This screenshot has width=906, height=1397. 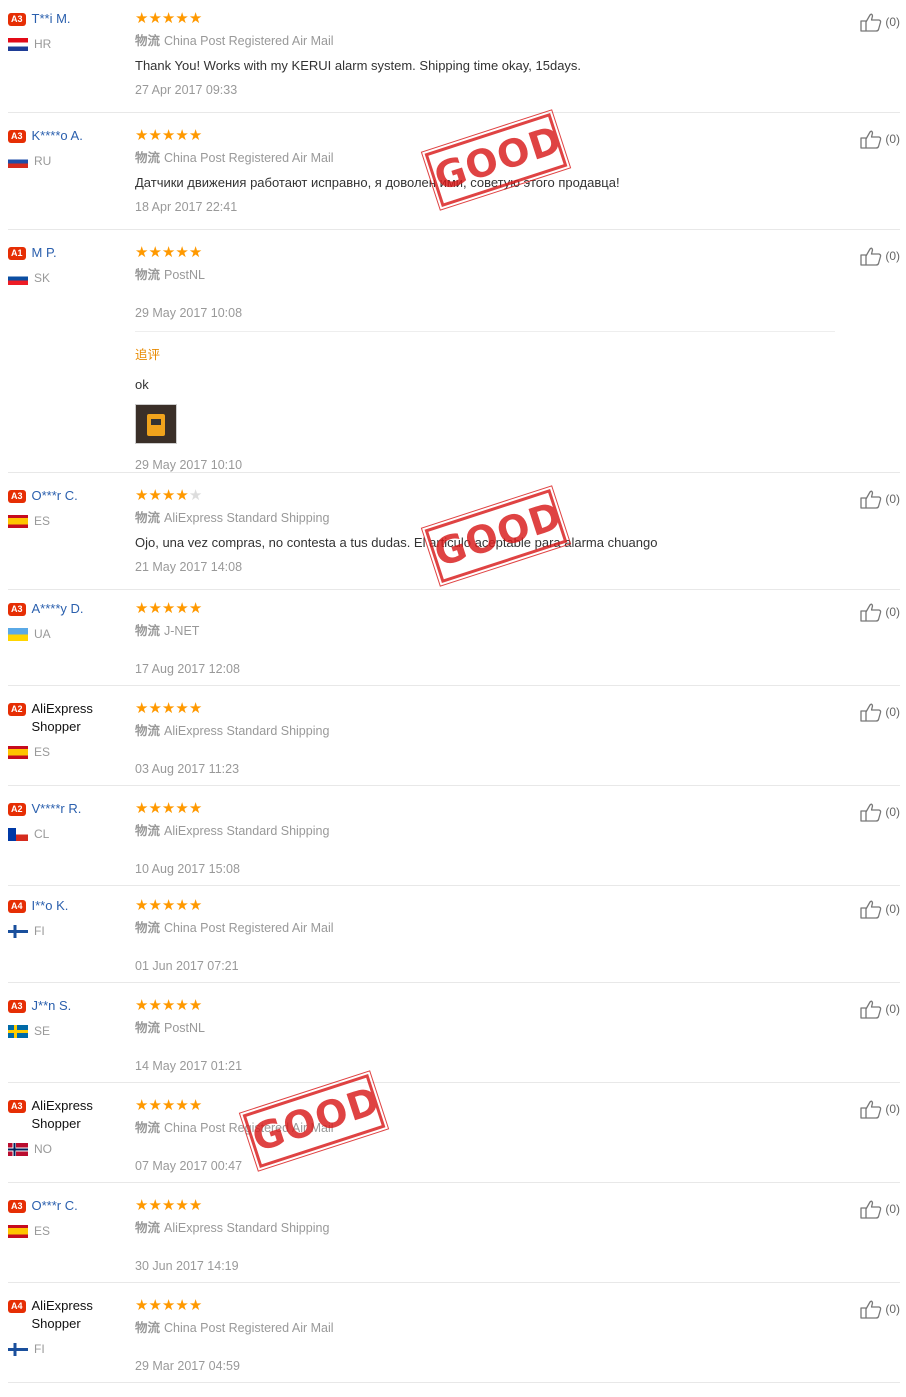 What do you see at coordinates (68, 752) in the screenshot?
I see `reviewer-country: ES` at bounding box center [68, 752].